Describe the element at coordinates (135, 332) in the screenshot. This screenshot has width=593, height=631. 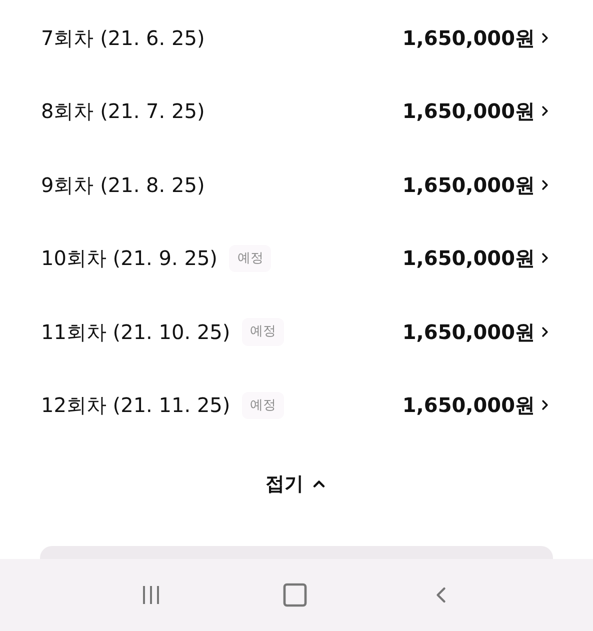
I see `installment-label: 11회차 (21. 10. 25)` at that location.